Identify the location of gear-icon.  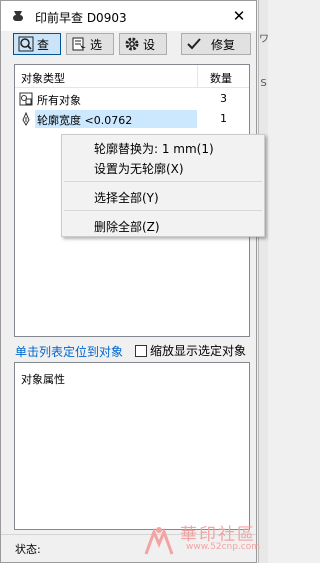
(132, 44).